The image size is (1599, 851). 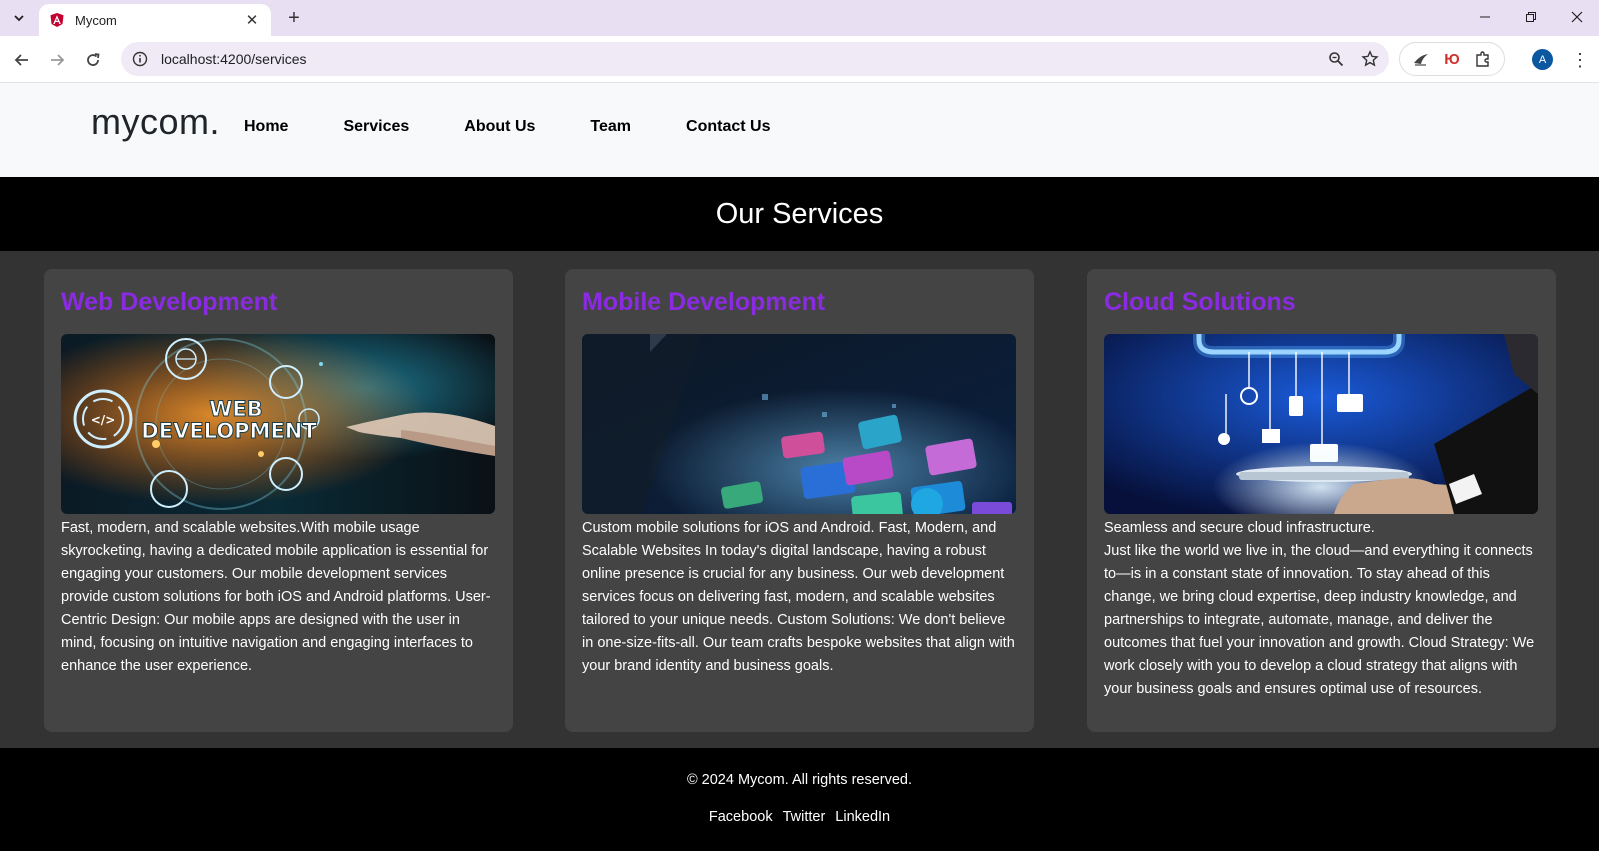 I want to click on site-logo: mycom., so click(x=155, y=122).